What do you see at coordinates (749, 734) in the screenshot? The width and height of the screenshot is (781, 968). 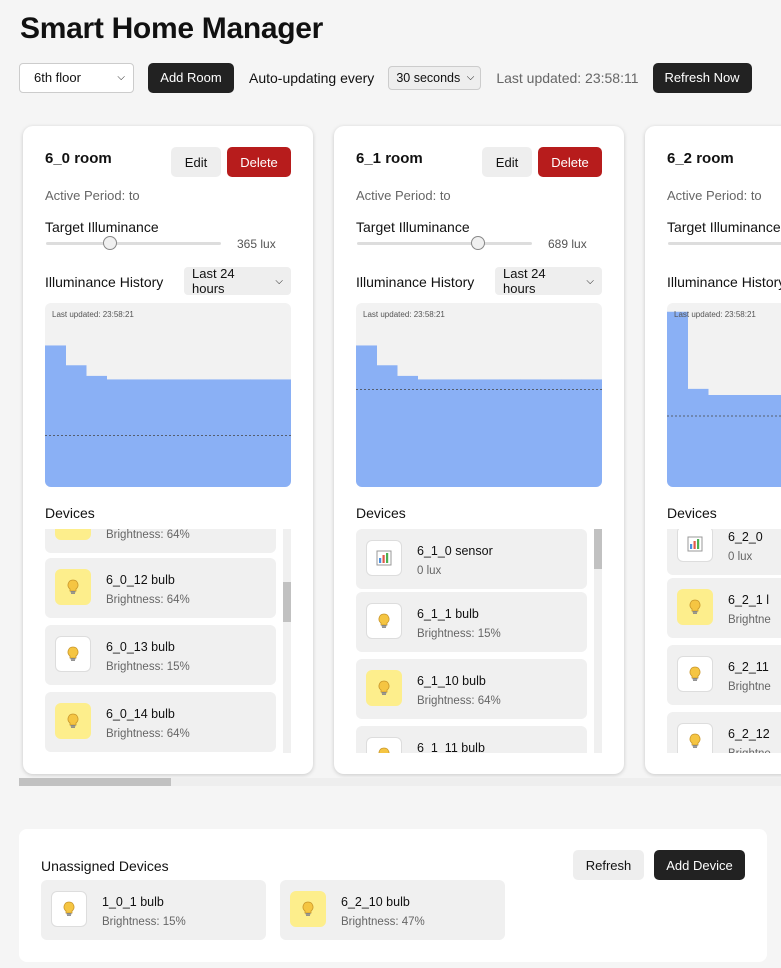 I see `device-name: 6_2_12` at bounding box center [749, 734].